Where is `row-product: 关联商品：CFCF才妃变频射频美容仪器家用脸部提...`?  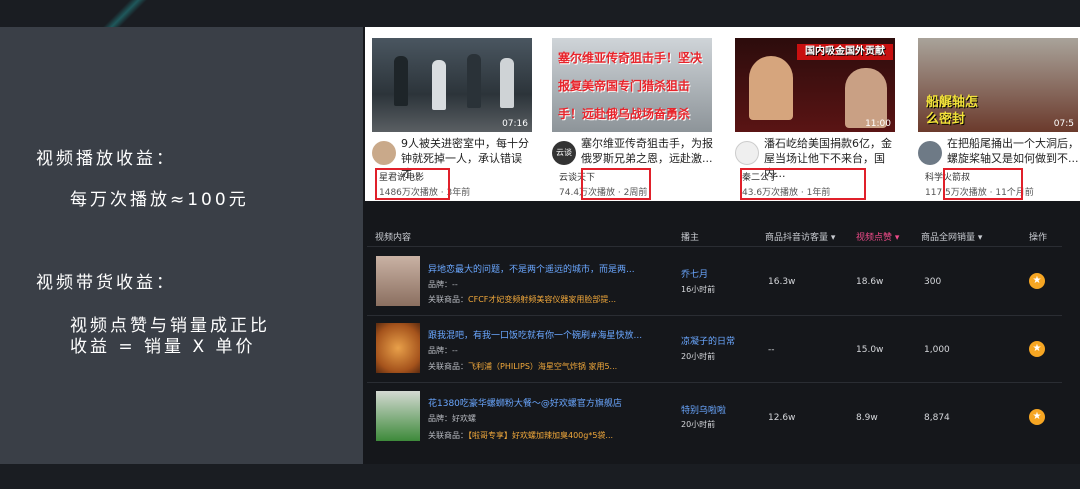 row-product: 关联商品：CFCF才妃变频射频美容仪器家用脸部提... is located at coordinates (522, 299).